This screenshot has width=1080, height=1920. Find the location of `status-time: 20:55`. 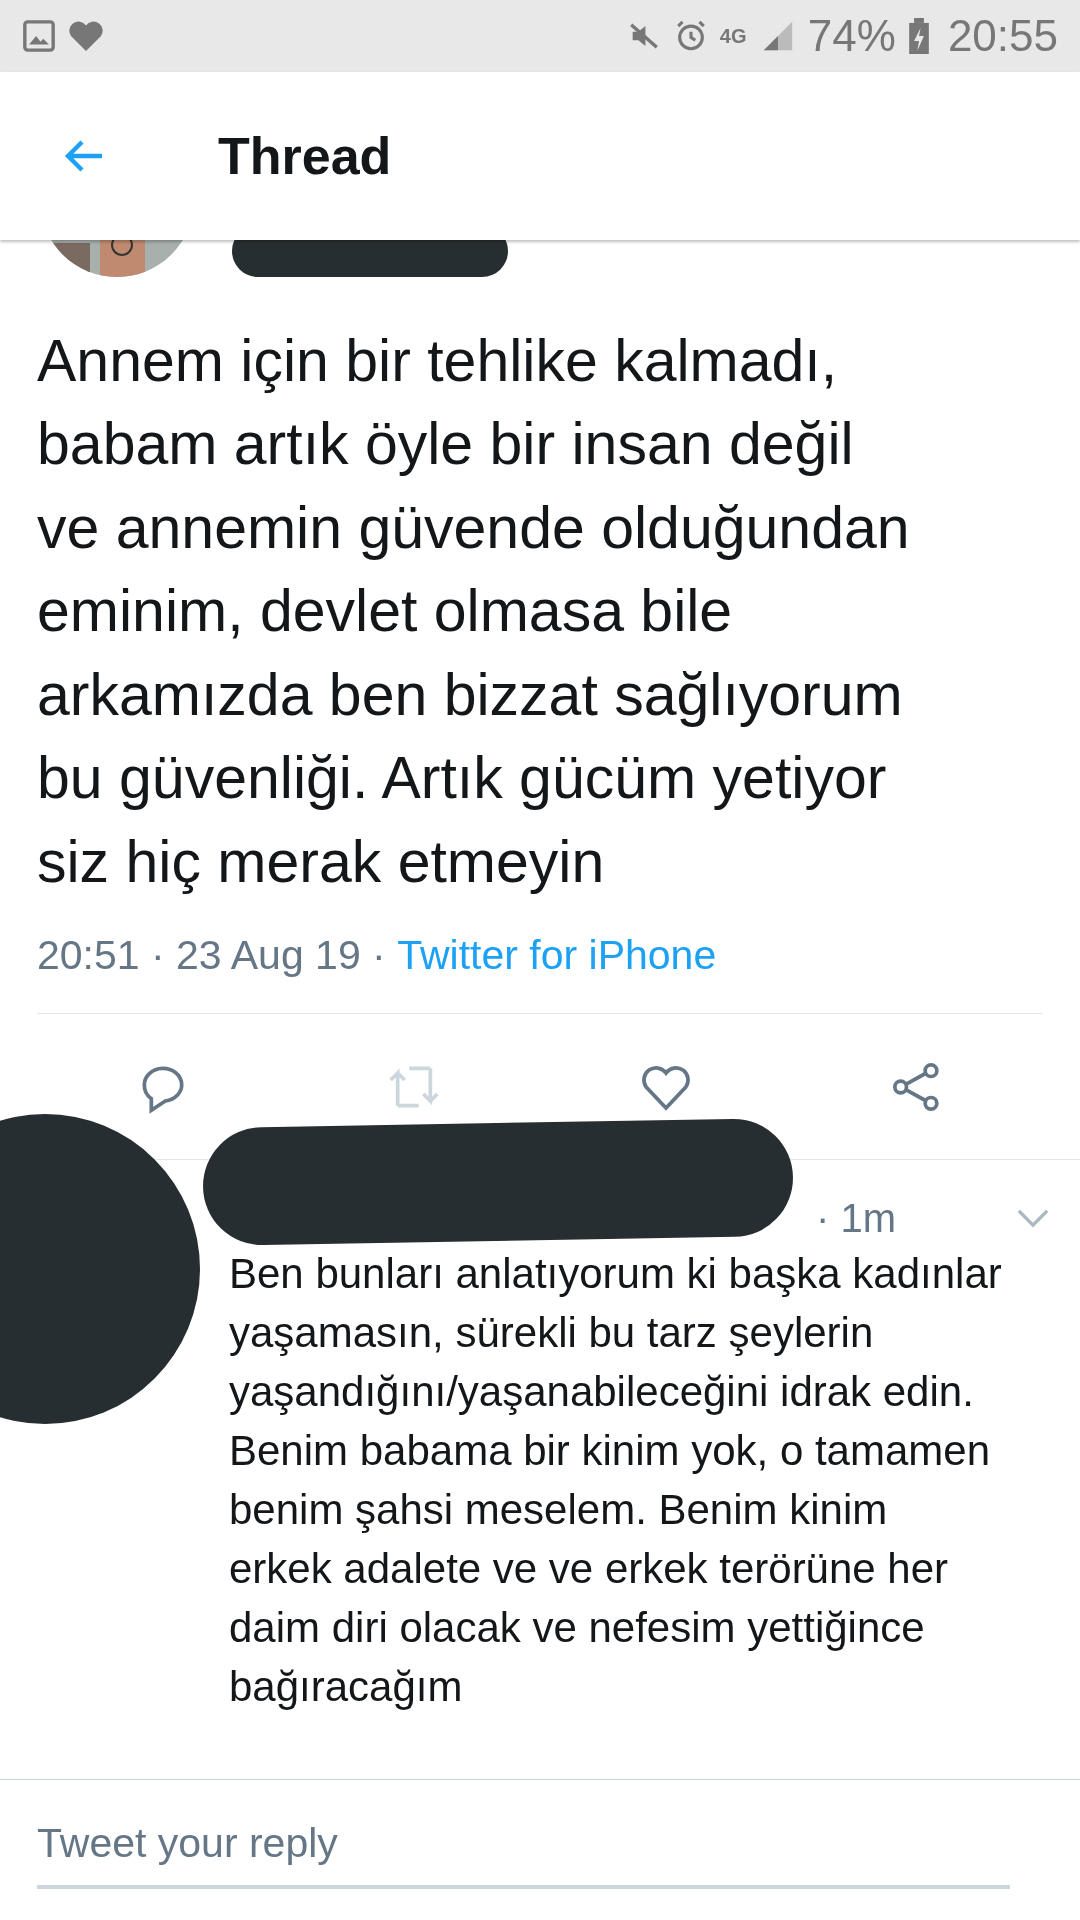

status-time: 20:55 is located at coordinates (1002, 35).